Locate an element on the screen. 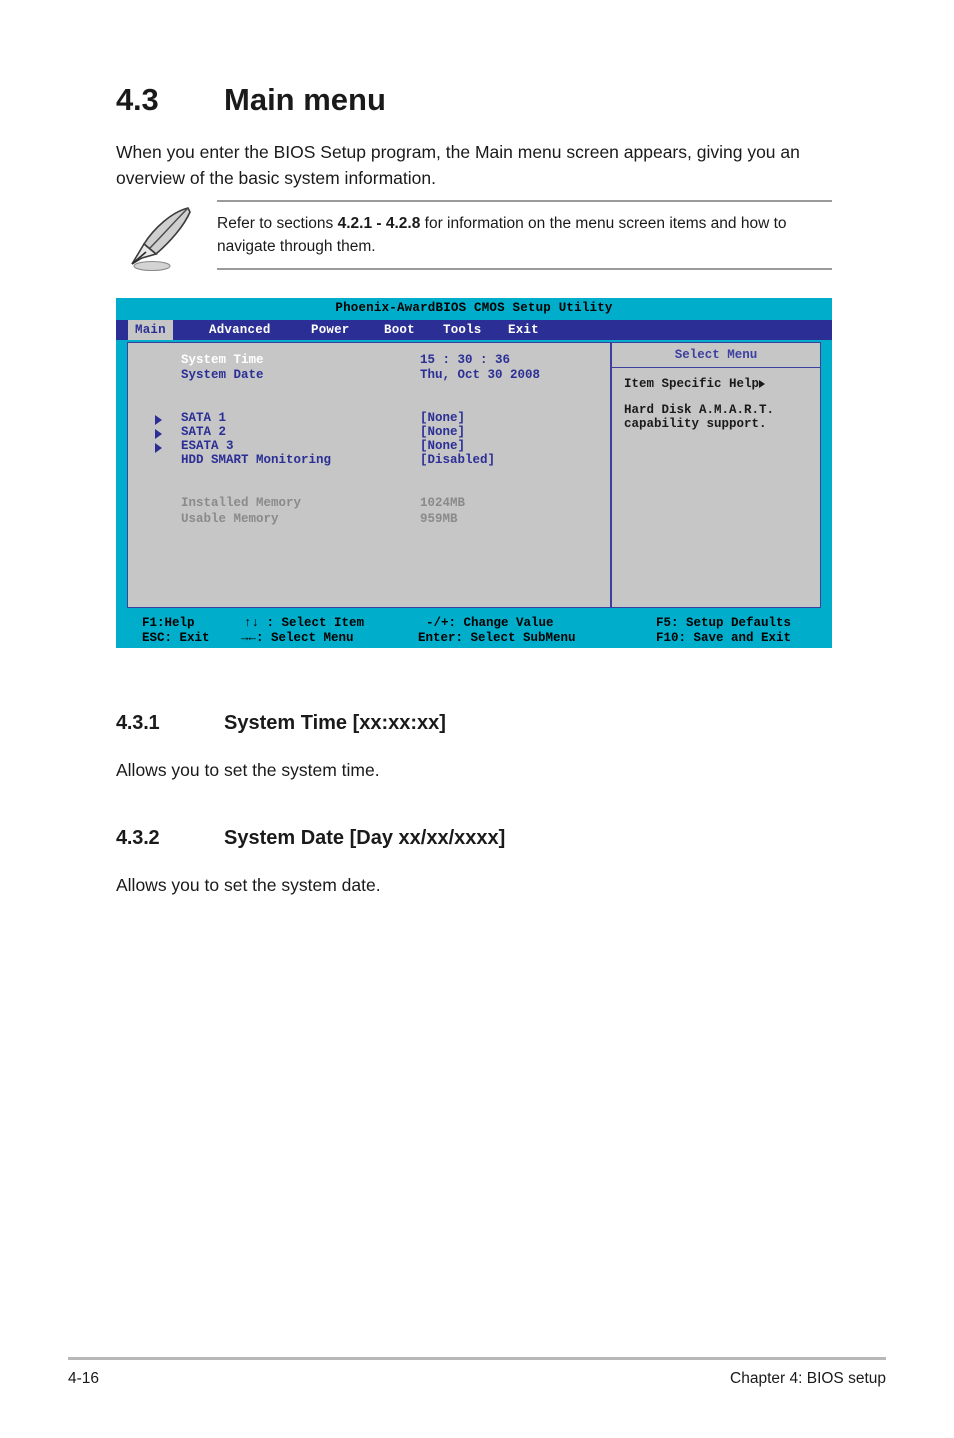 This screenshot has height=1438, width=954. footer-chapter: Chapter 4: BIOS setup is located at coordinates (808, 1378).